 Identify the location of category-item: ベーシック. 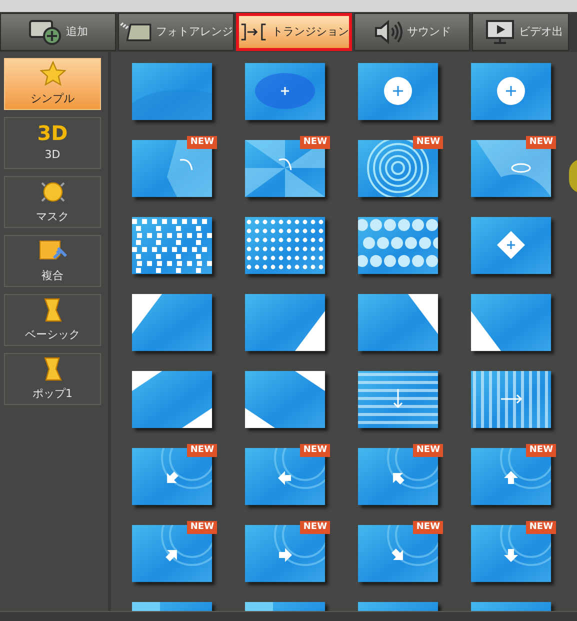
(52, 320).